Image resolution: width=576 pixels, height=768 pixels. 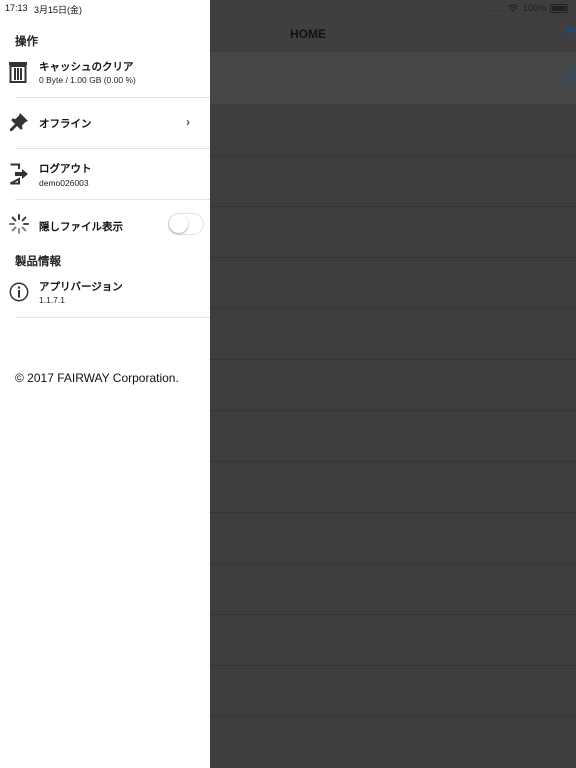 I want to click on info-icon, so click(x=19, y=292).